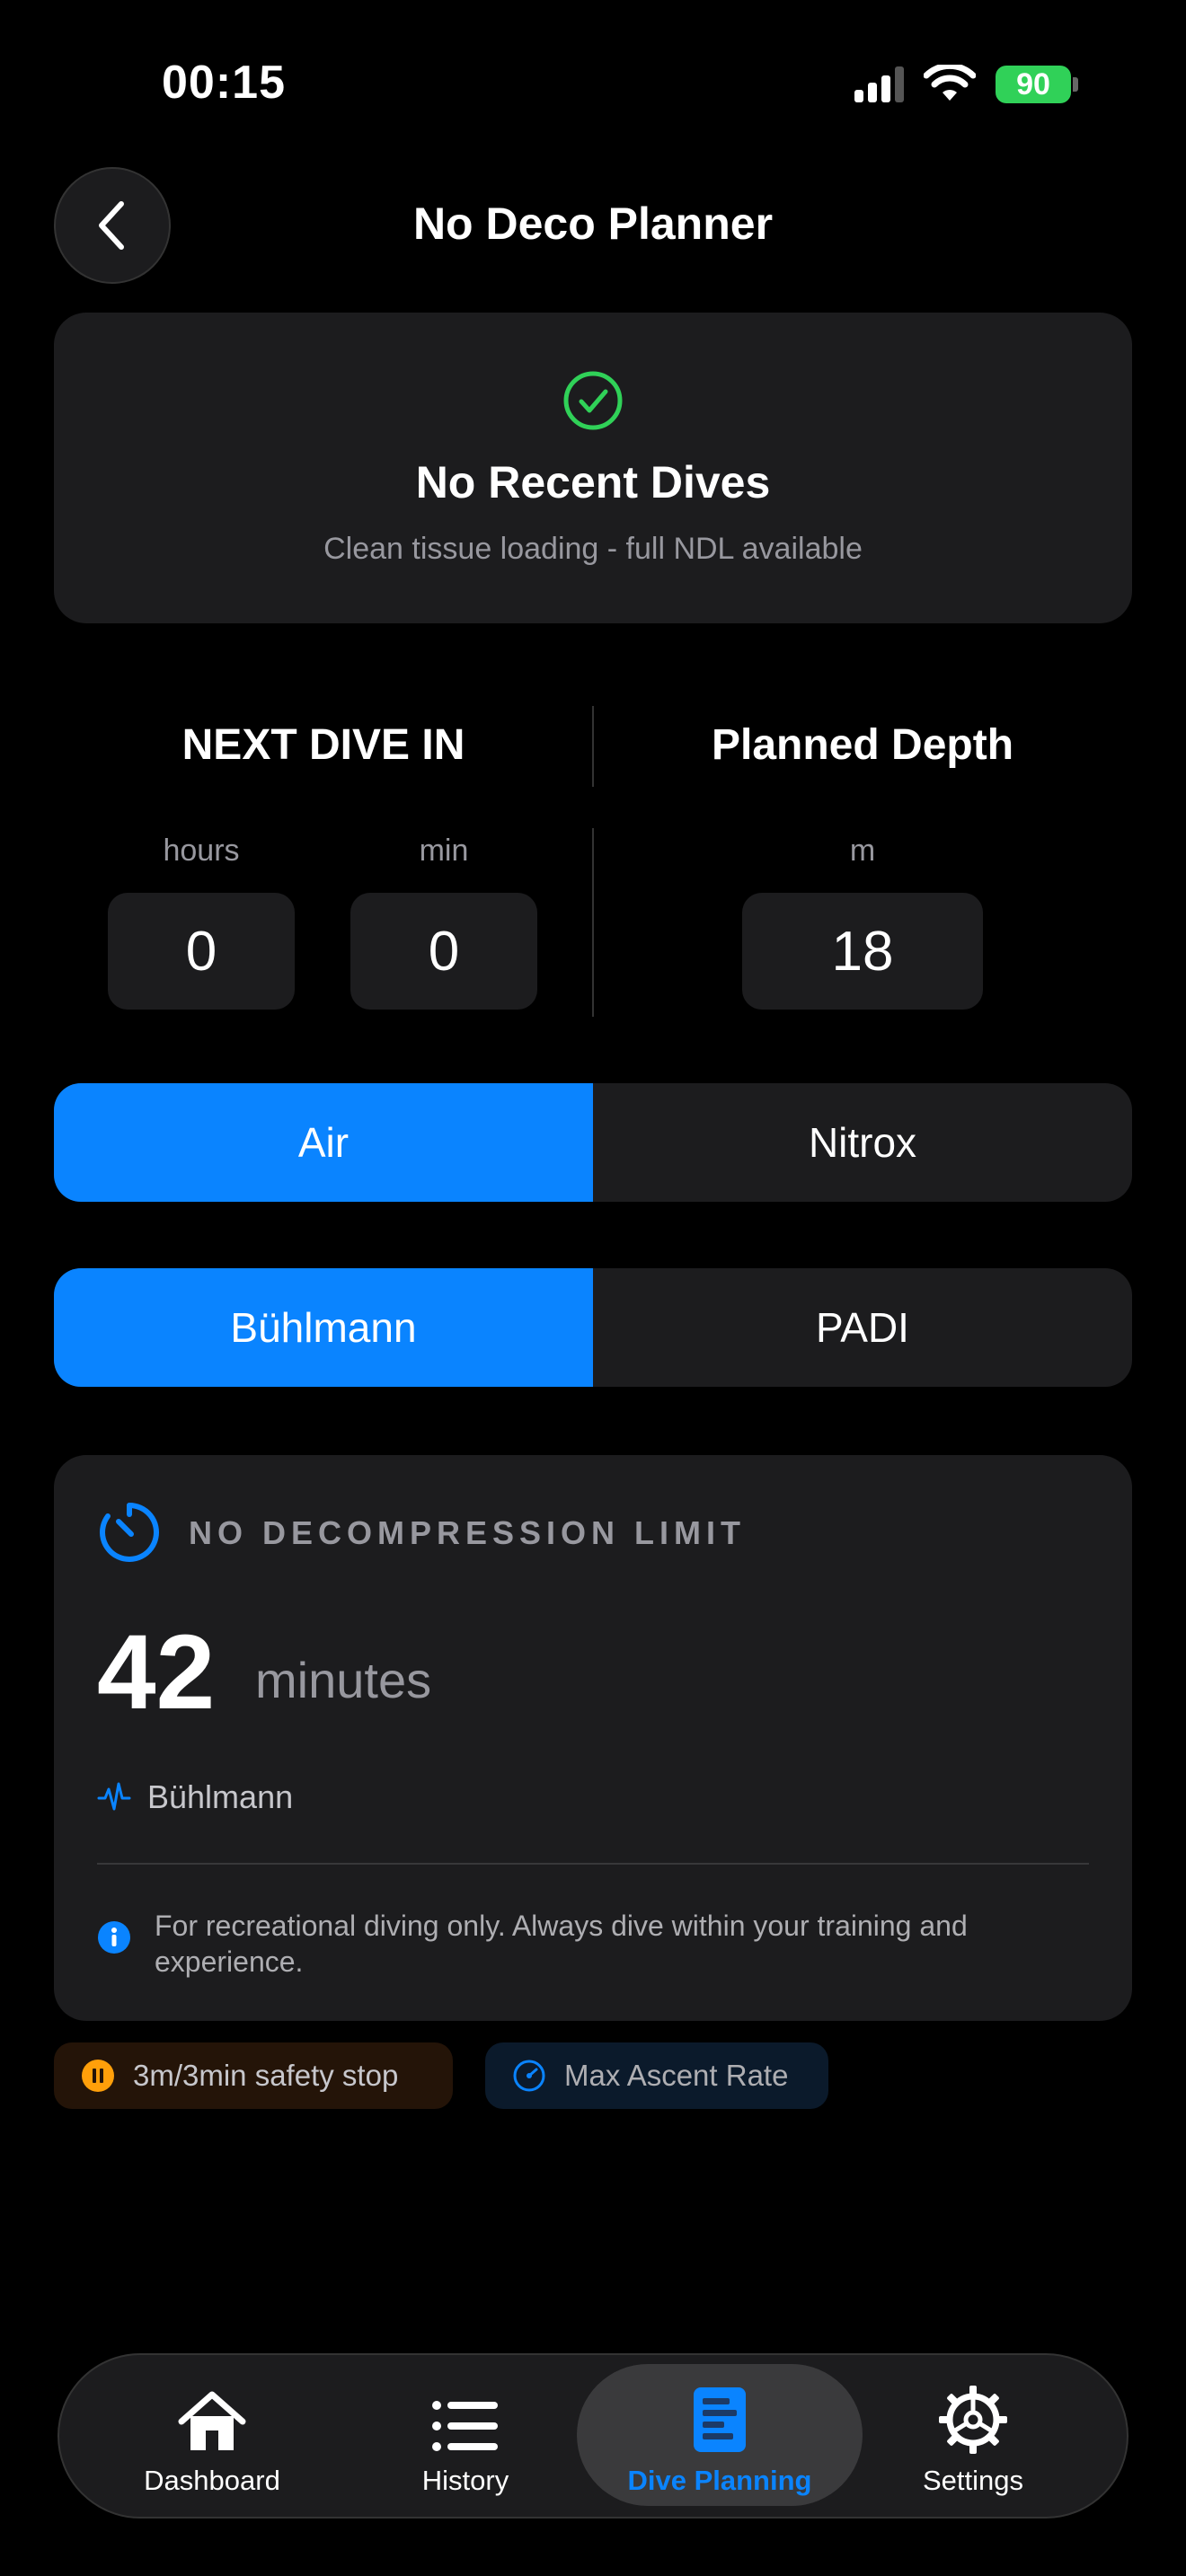  Describe the element at coordinates (114, 1796) in the screenshot. I see `waveform-icon` at that location.